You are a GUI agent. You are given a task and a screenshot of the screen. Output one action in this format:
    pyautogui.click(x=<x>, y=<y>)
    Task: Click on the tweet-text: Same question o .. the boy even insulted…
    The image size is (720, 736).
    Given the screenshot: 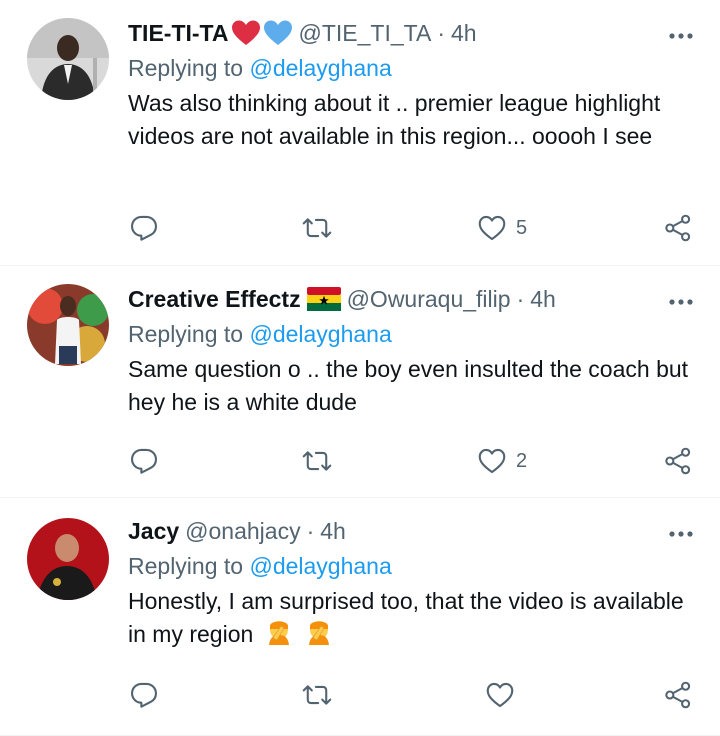 What is the action you would take?
    pyautogui.click(x=408, y=385)
    